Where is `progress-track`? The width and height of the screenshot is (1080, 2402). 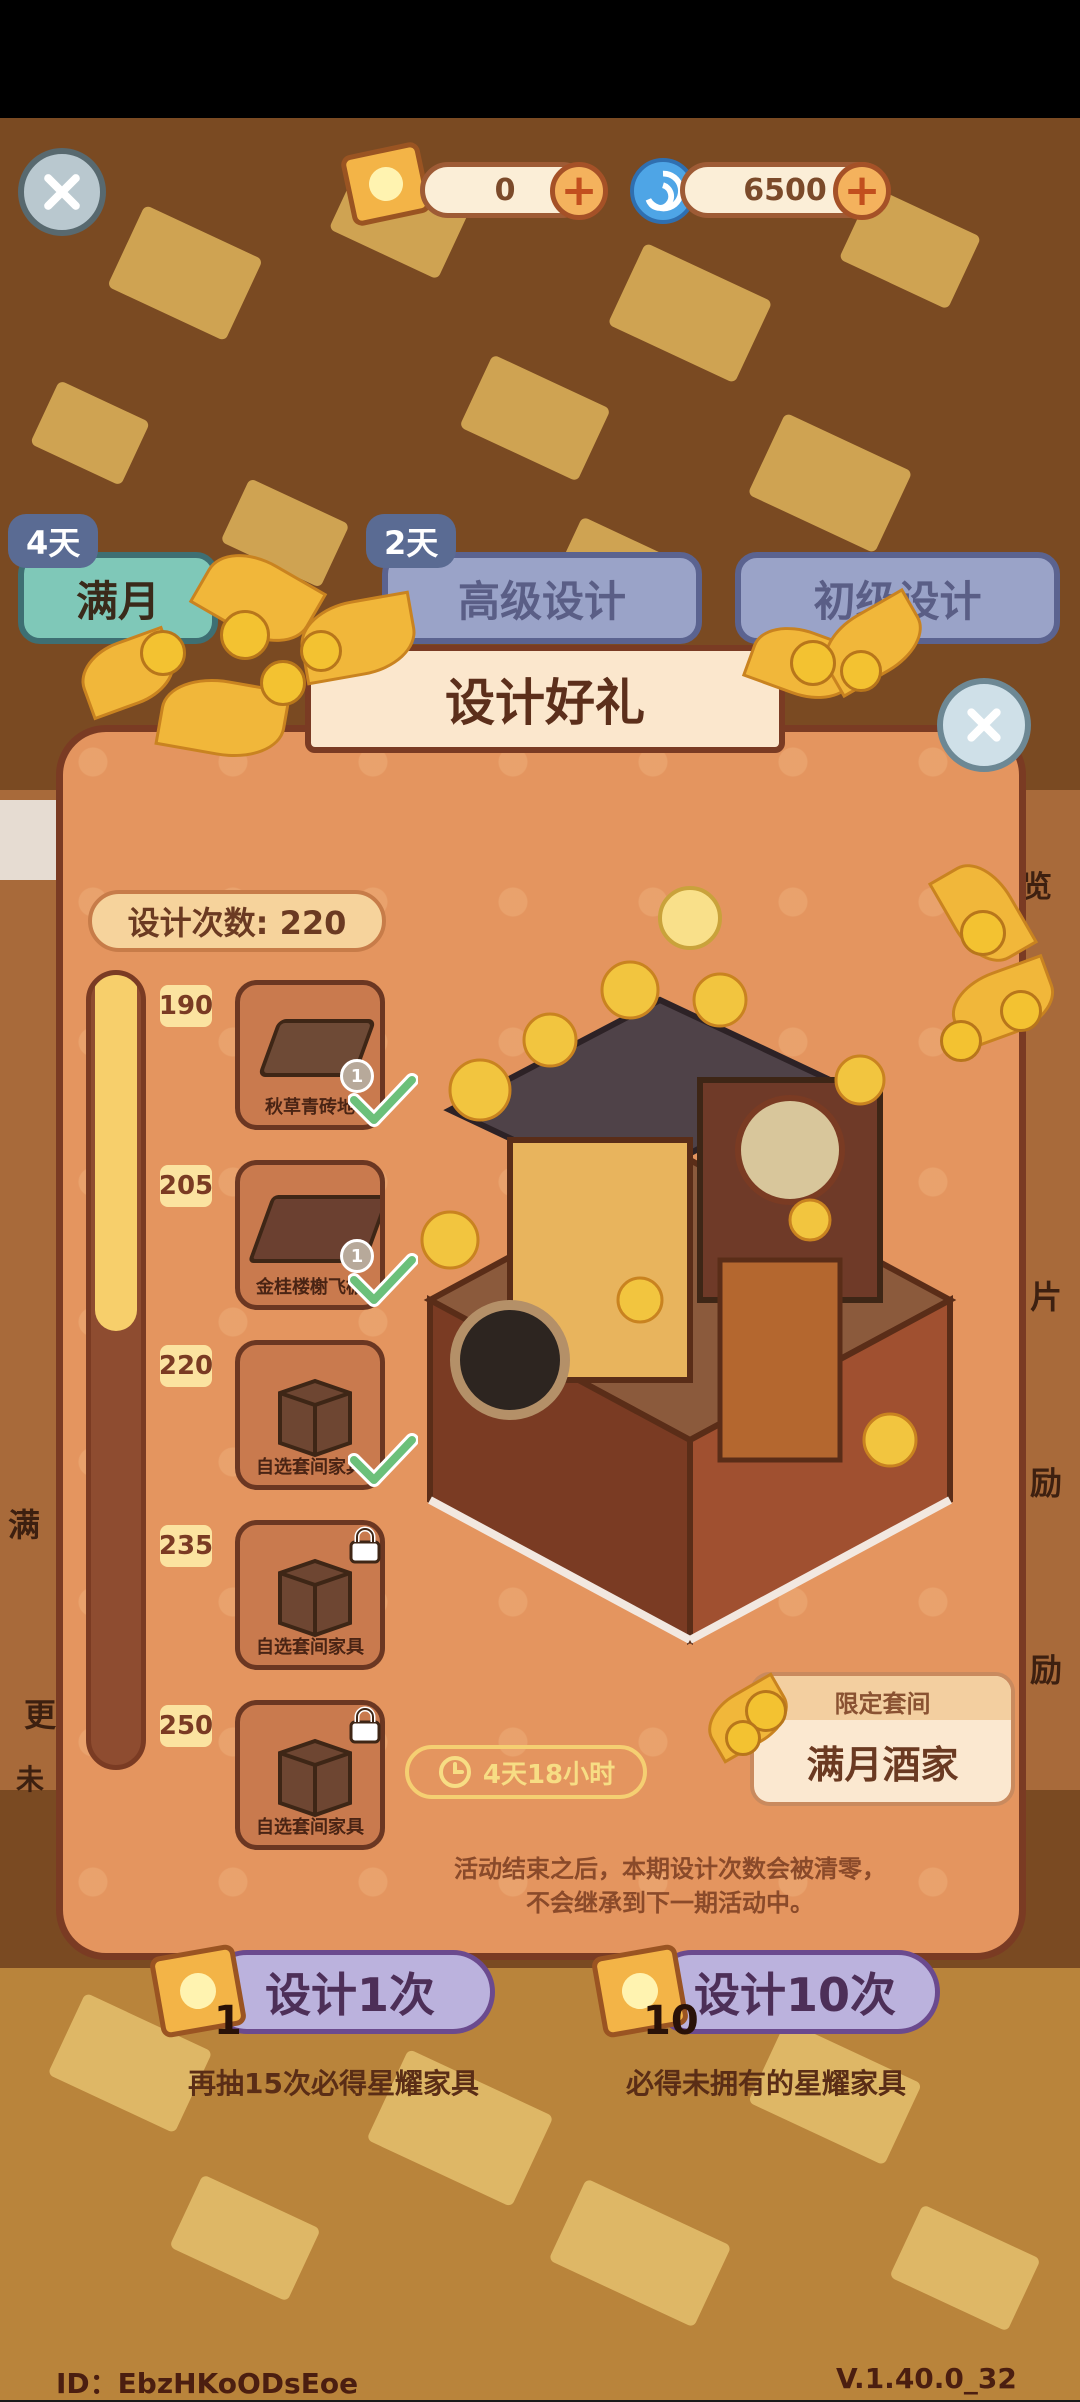
progress-track is located at coordinates (116, 1370).